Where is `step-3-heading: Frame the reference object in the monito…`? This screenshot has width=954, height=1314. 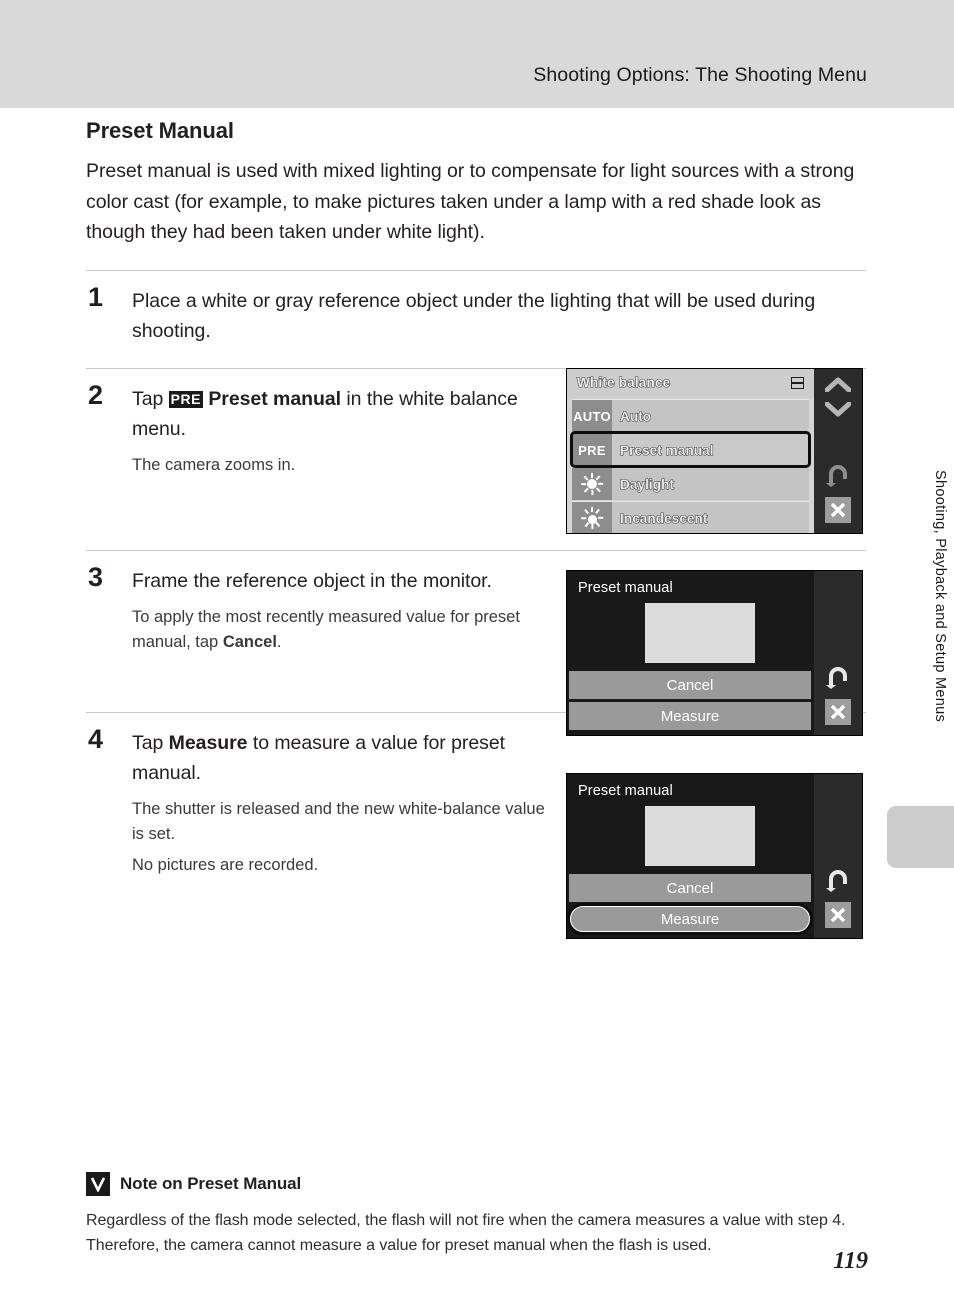
step-3-heading: Frame the reference object in the monito… is located at coordinates (312, 580).